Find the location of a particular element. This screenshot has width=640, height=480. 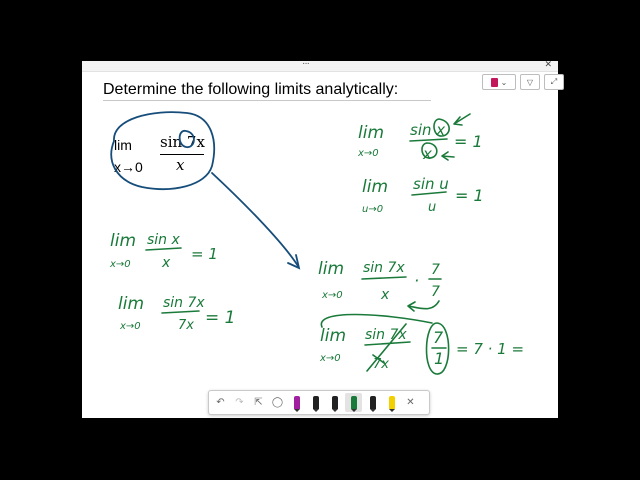

toolbar-close-button: ✕ is located at coordinates (410, 402).